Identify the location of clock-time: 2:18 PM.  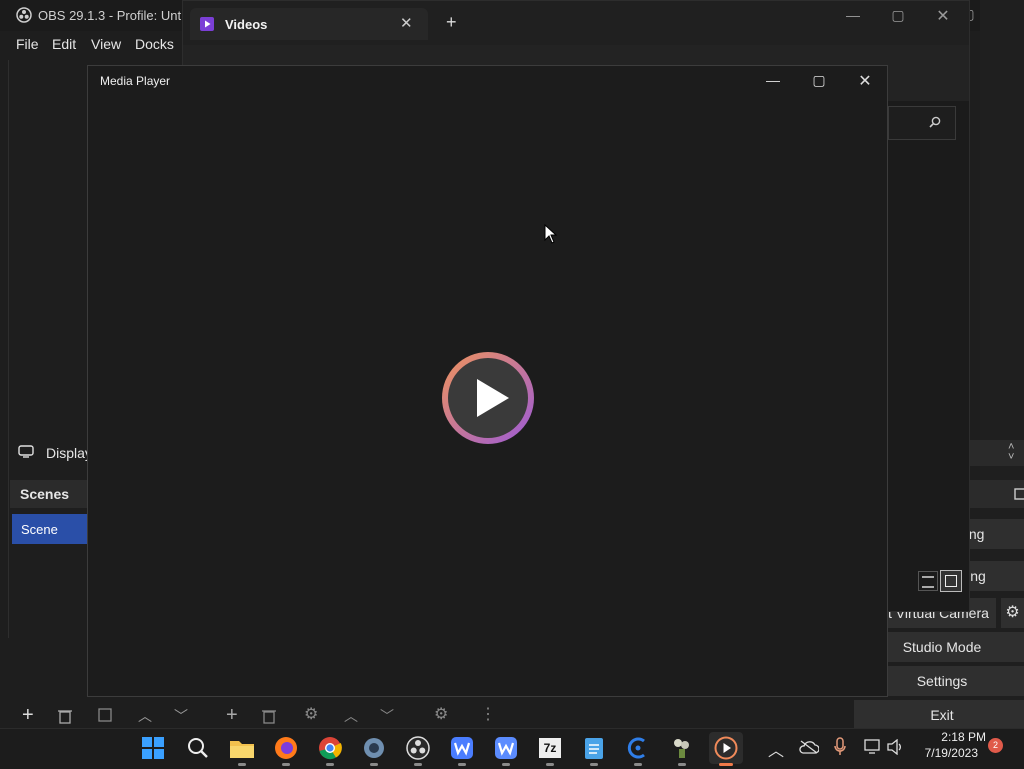
(949, 737).